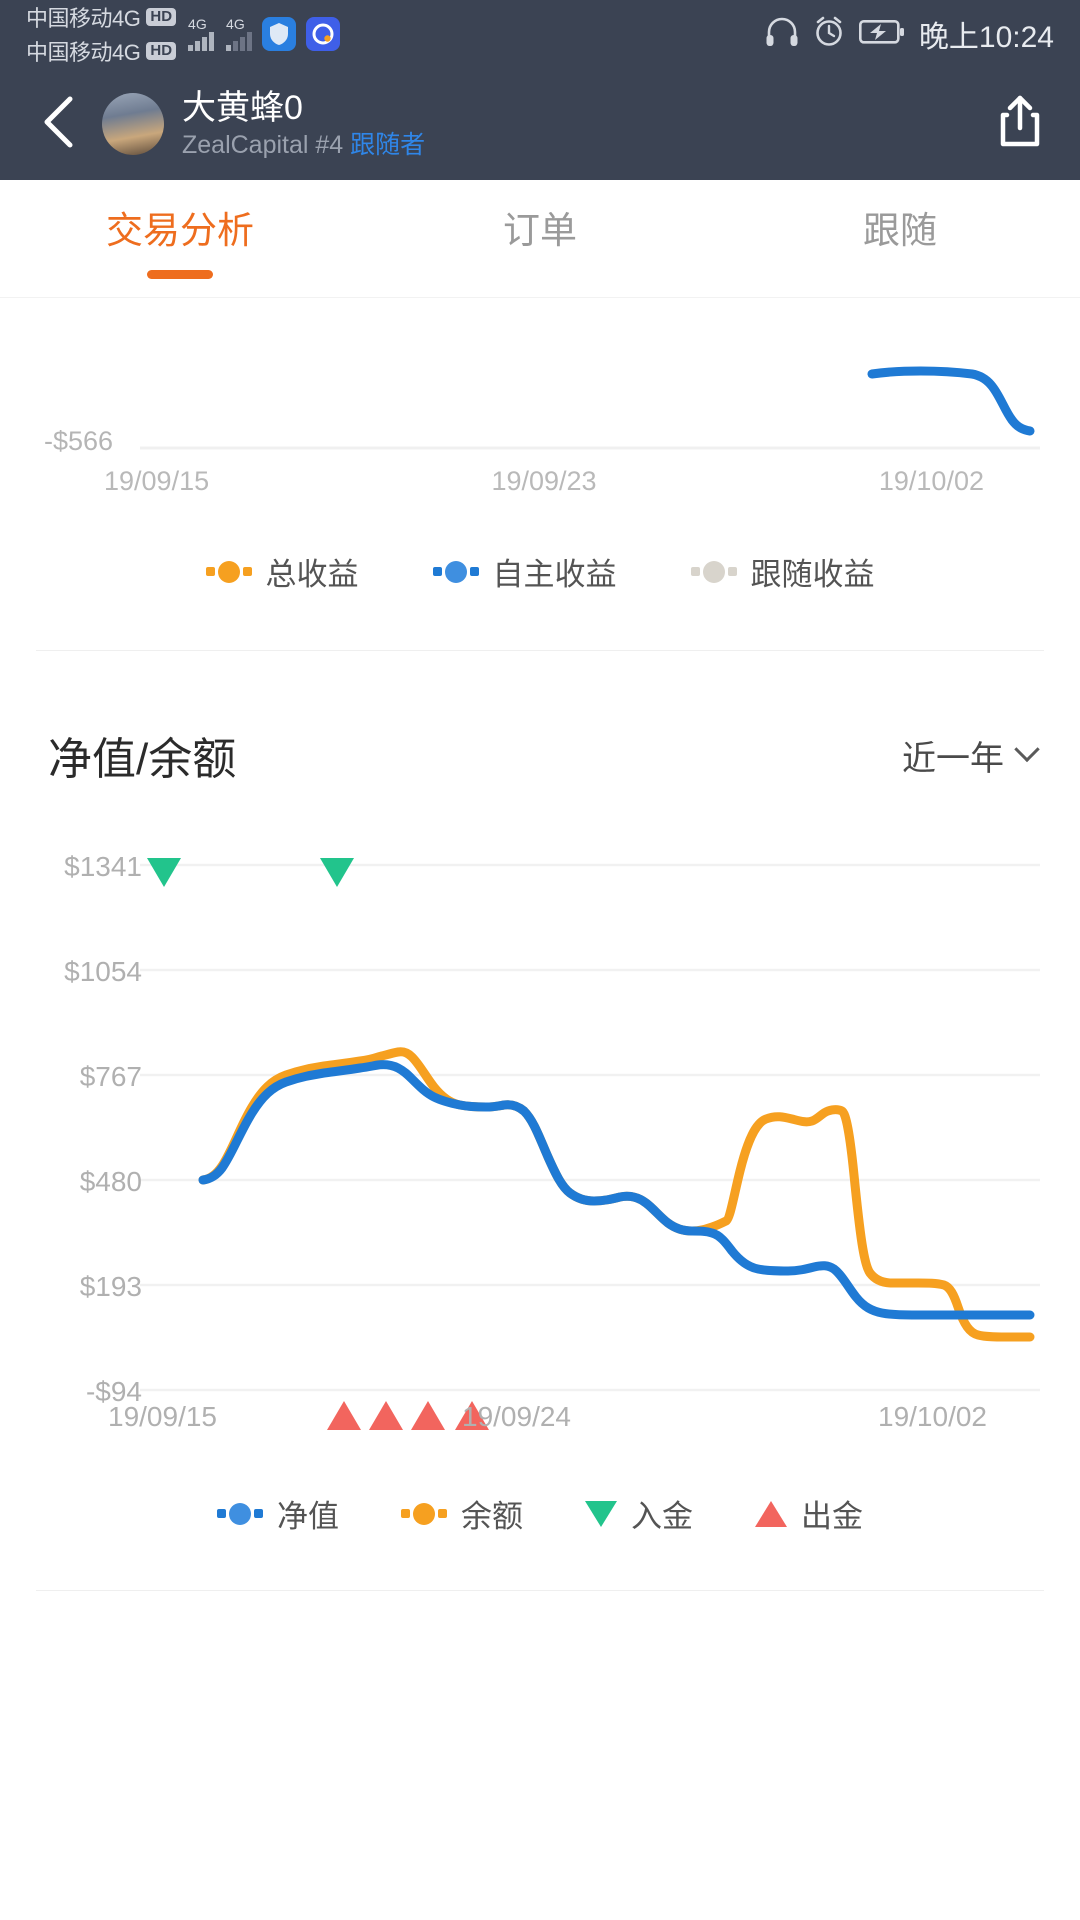 The image size is (1080, 1920). I want to click on browser-icon, so click(323, 34).